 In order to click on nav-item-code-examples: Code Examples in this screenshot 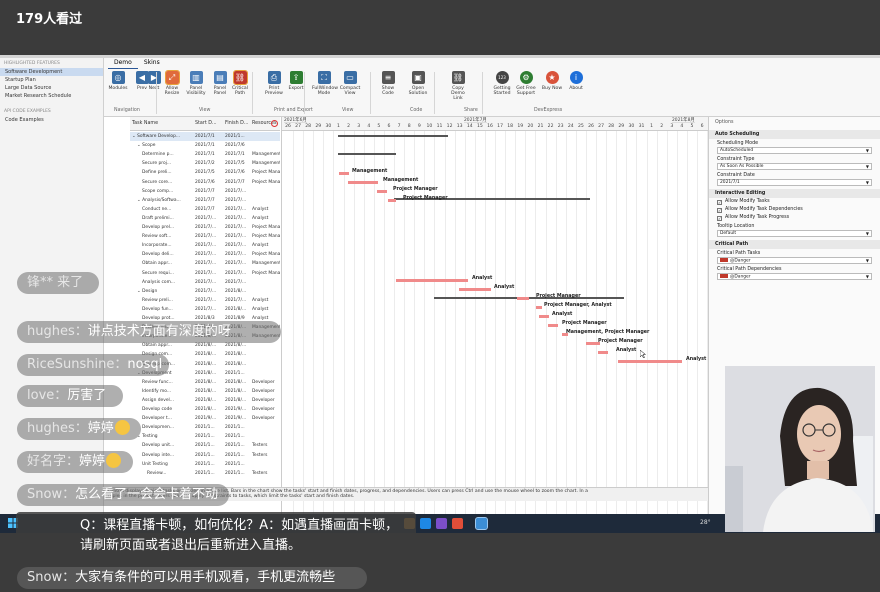, I will do `click(51, 120)`.